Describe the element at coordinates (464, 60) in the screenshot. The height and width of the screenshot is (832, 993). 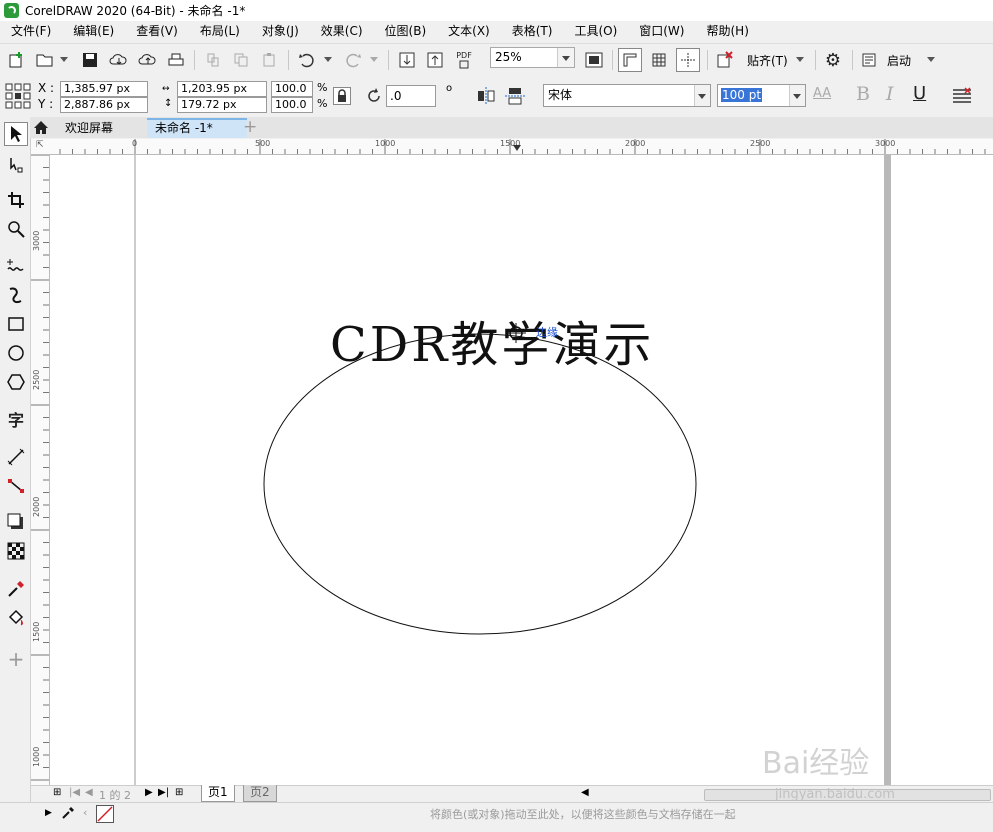
I see `publish-pdf-icon: PDF` at that location.